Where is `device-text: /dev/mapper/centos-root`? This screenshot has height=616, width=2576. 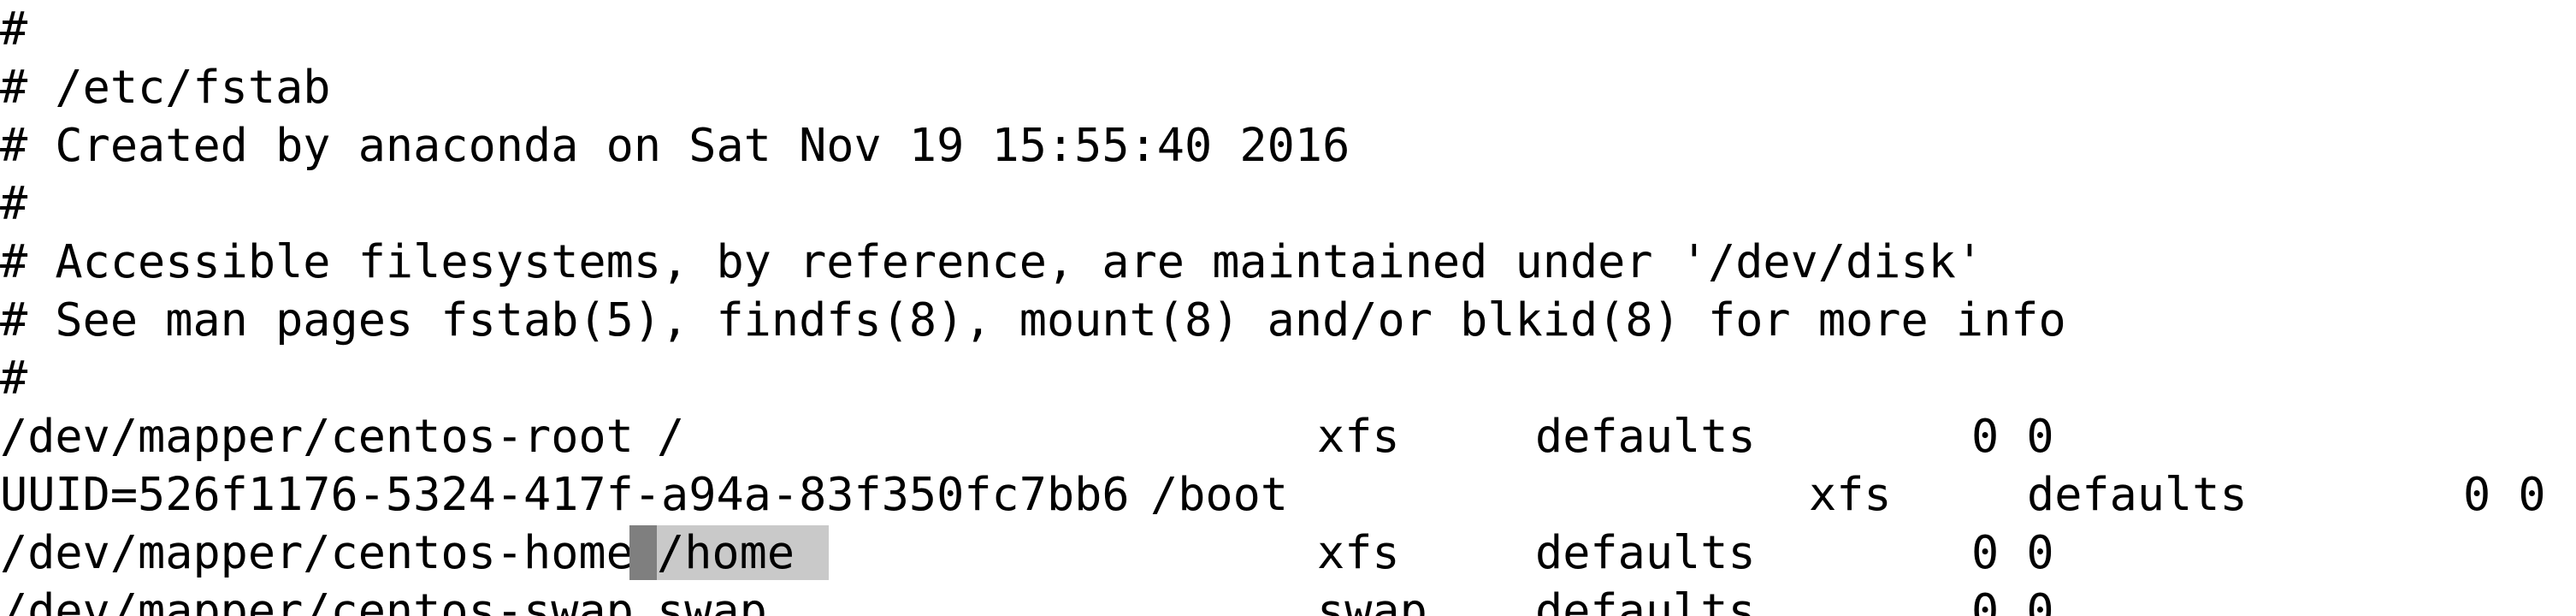 device-text: /dev/mapper/centos-root is located at coordinates (317, 436).